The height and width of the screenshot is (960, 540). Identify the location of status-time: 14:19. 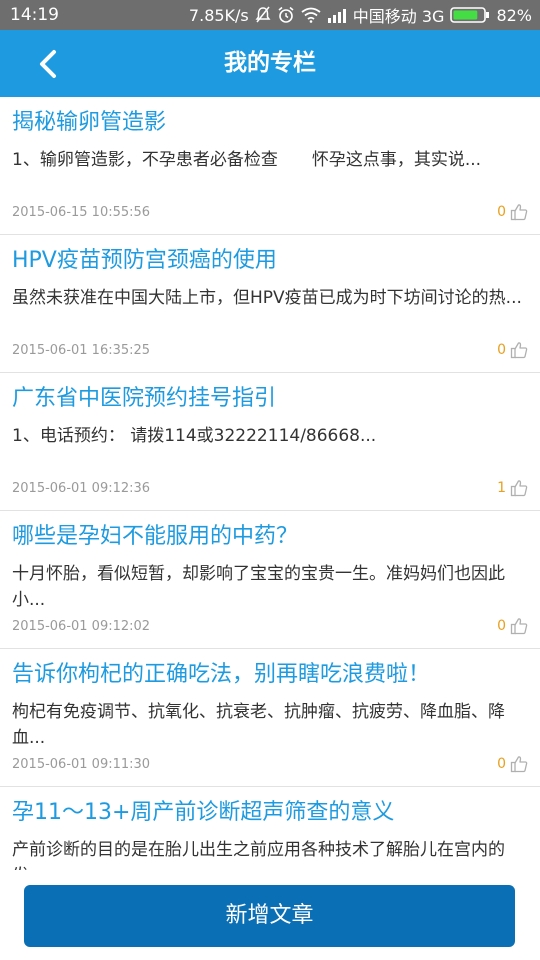
(34, 15).